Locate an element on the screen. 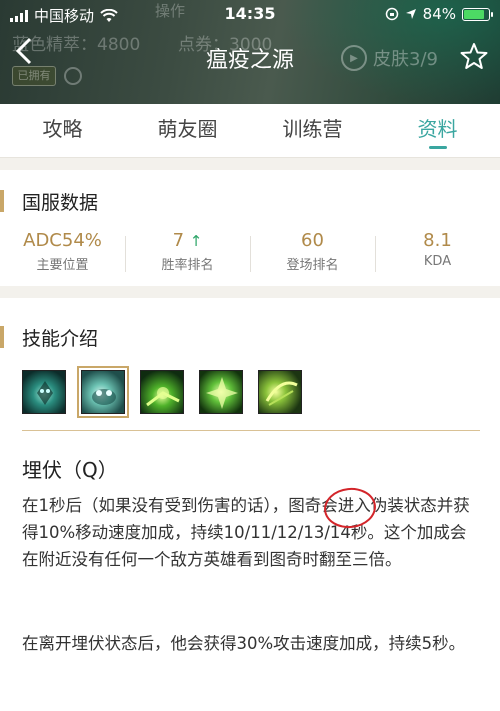 This screenshot has width=500, height=711. skills-divider is located at coordinates (251, 430).